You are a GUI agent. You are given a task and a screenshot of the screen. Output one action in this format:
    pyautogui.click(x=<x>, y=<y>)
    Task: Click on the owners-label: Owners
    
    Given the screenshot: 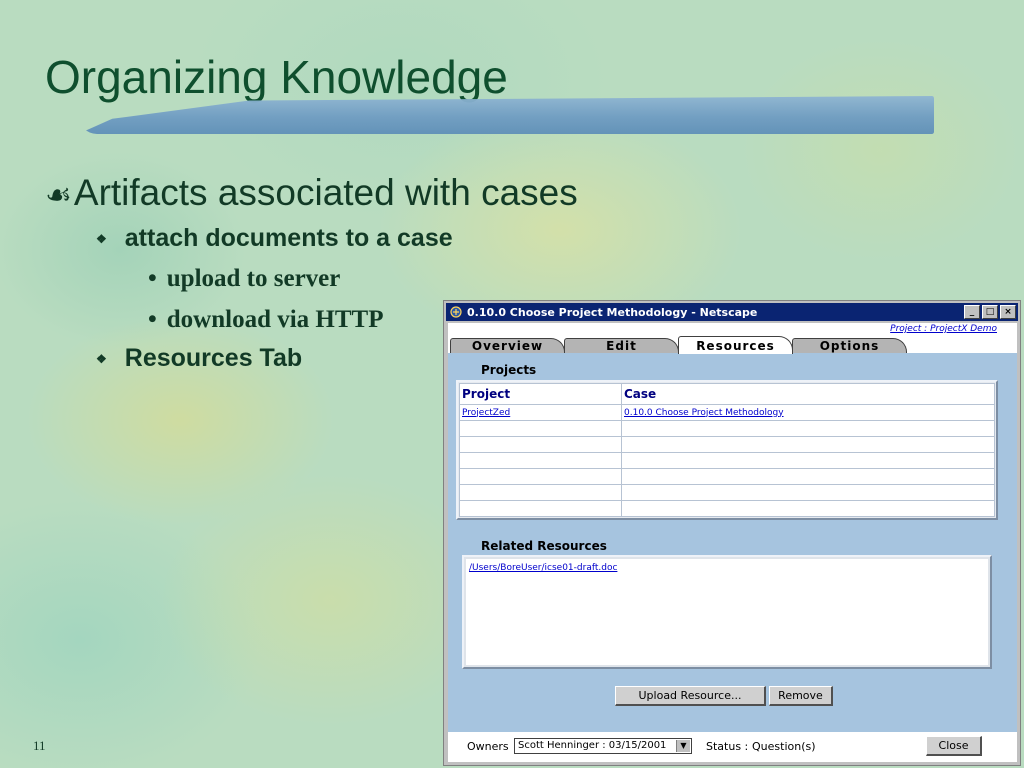 What is the action you would take?
    pyautogui.click(x=488, y=746)
    